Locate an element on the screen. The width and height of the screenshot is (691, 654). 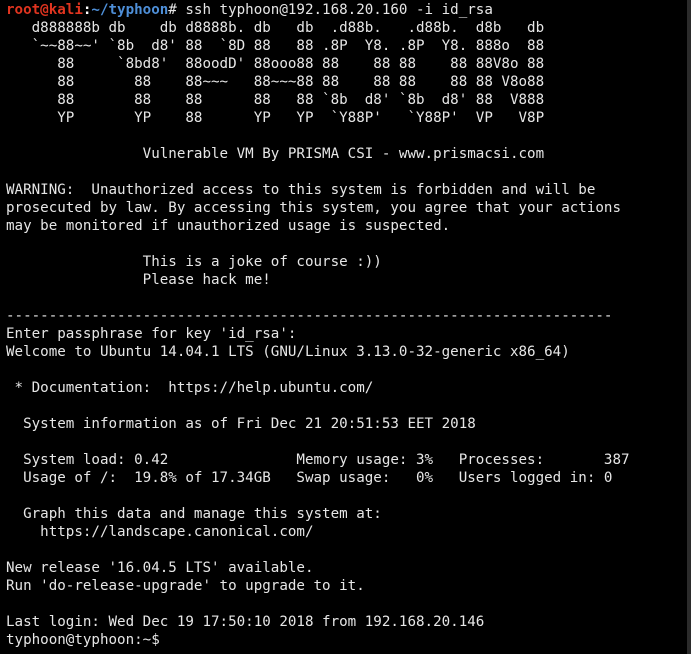
remote-prompt-line: typhoon@typhoon:~$ is located at coordinates (348, 640).